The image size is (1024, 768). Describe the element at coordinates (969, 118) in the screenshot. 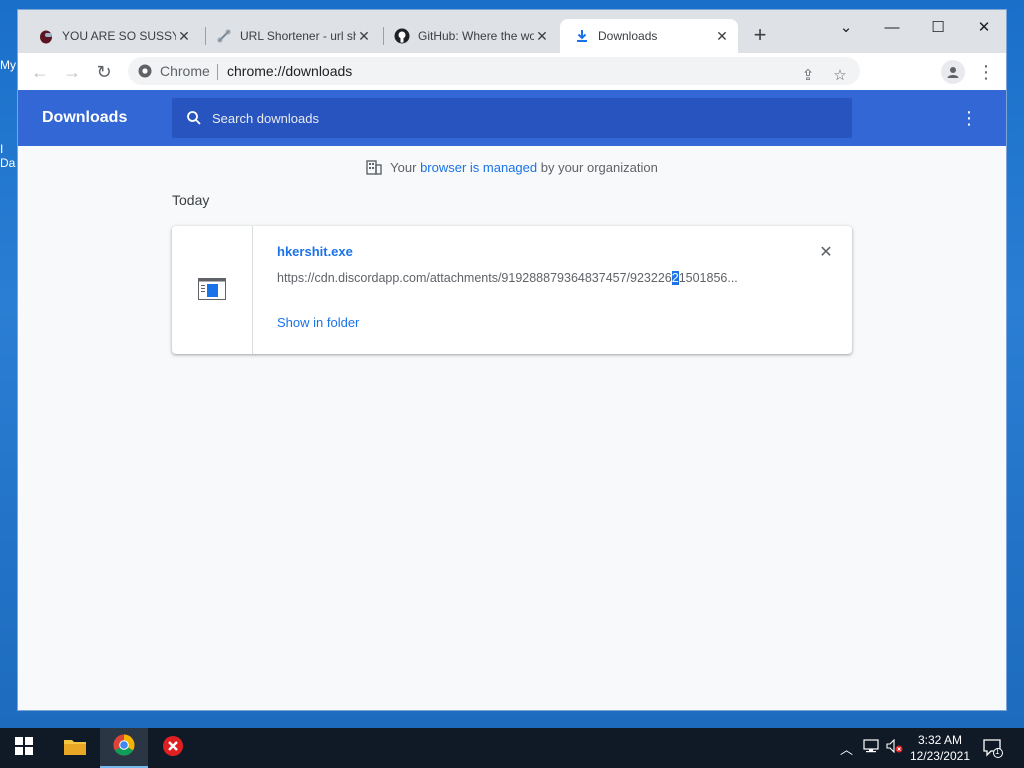

I see `page-menu-kebab-icon: ⋮` at that location.